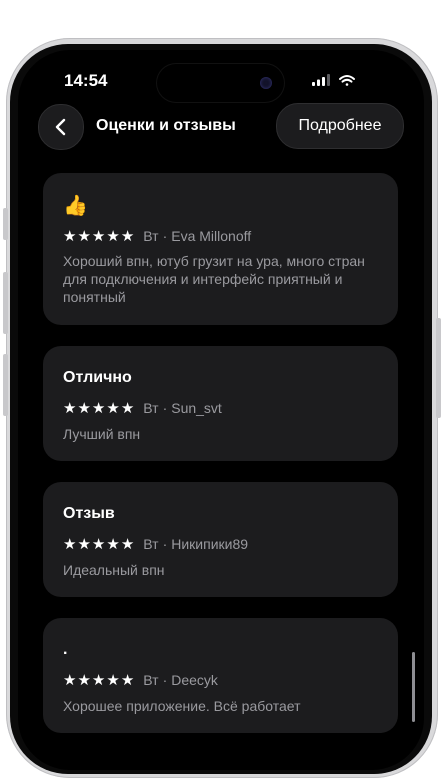 The image size is (442, 778). Describe the element at coordinates (413, 687) in the screenshot. I see `scrollbar` at that location.